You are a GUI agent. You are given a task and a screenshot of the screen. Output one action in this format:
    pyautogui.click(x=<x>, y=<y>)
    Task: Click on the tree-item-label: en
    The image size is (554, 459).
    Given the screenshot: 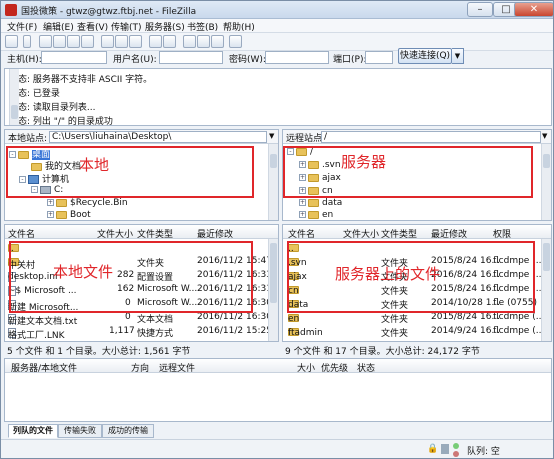 What is the action you would take?
    pyautogui.click(x=328, y=215)
    